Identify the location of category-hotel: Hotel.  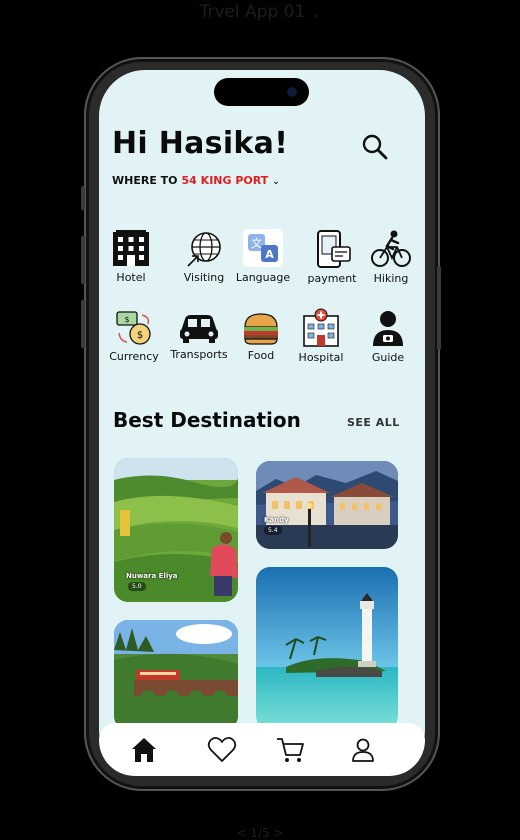
(131, 257).